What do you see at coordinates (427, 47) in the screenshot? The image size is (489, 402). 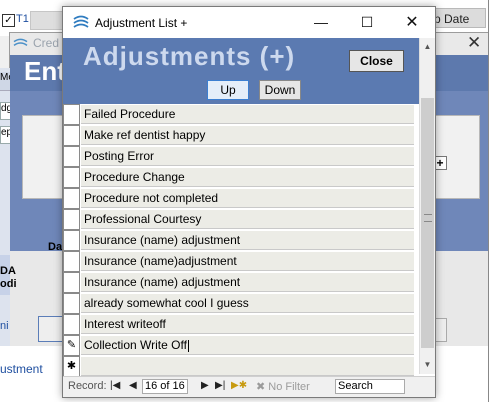 I see `scroll-up-icon: ▲` at bounding box center [427, 47].